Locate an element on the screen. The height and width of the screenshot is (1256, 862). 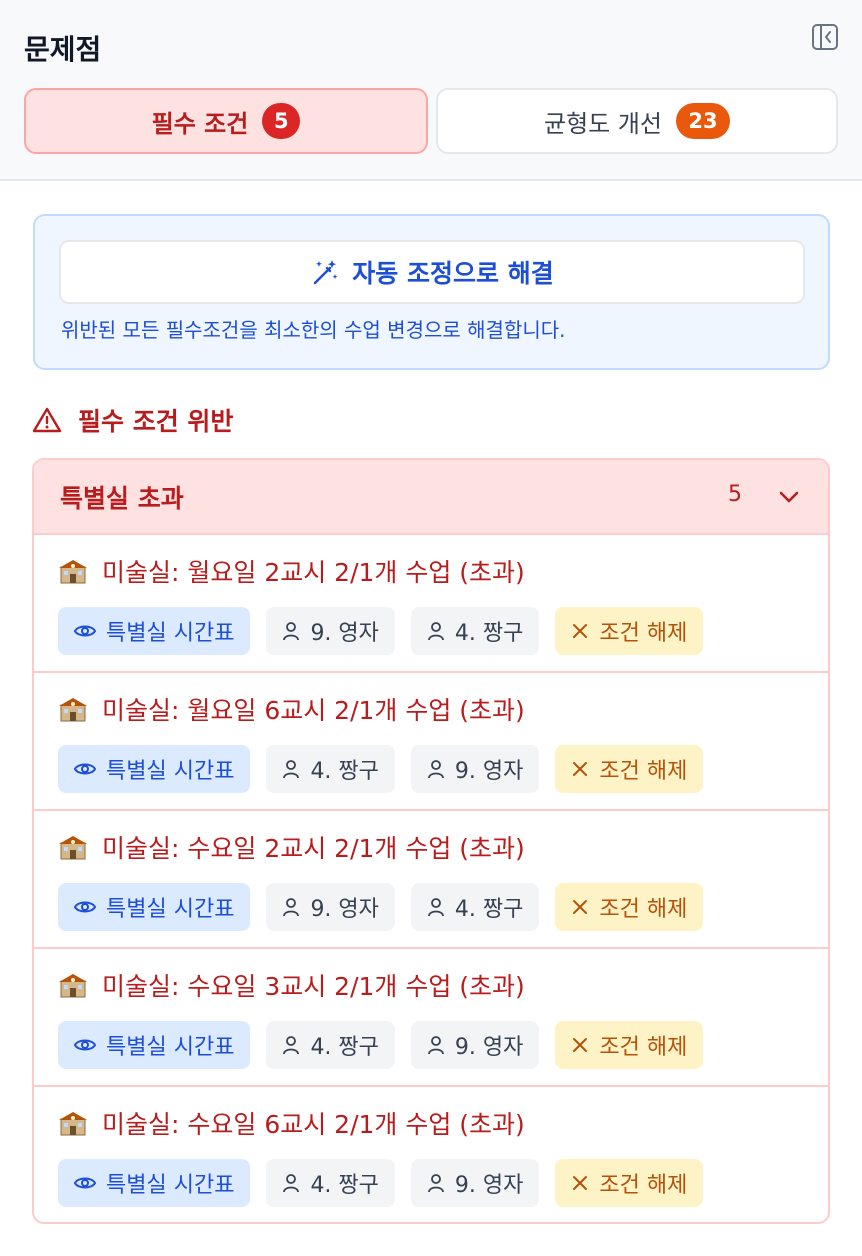
violation-title: 미술실: 월요일 6교시 2/1개 수업 (초과) is located at coordinates (291, 709).